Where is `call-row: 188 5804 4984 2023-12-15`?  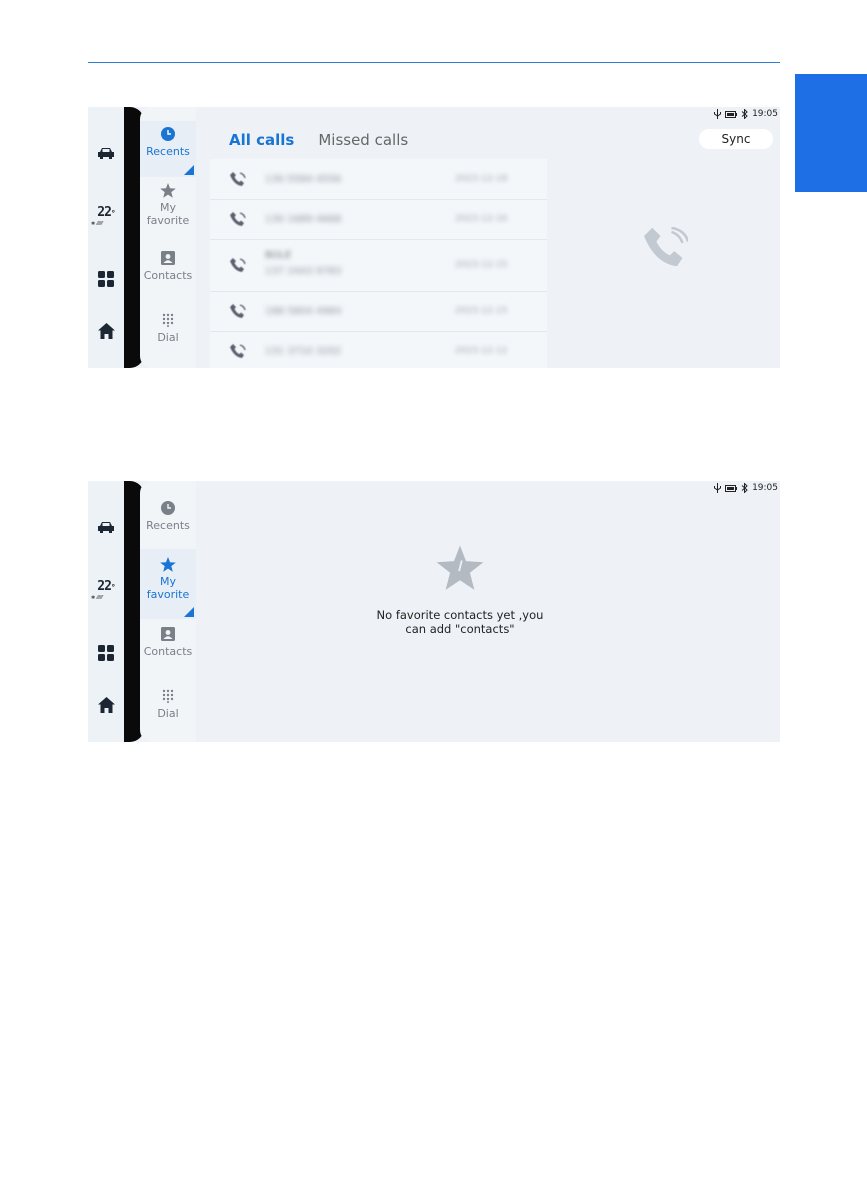 call-row: 188 5804 4984 2023-12-15 is located at coordinates (378, 311).